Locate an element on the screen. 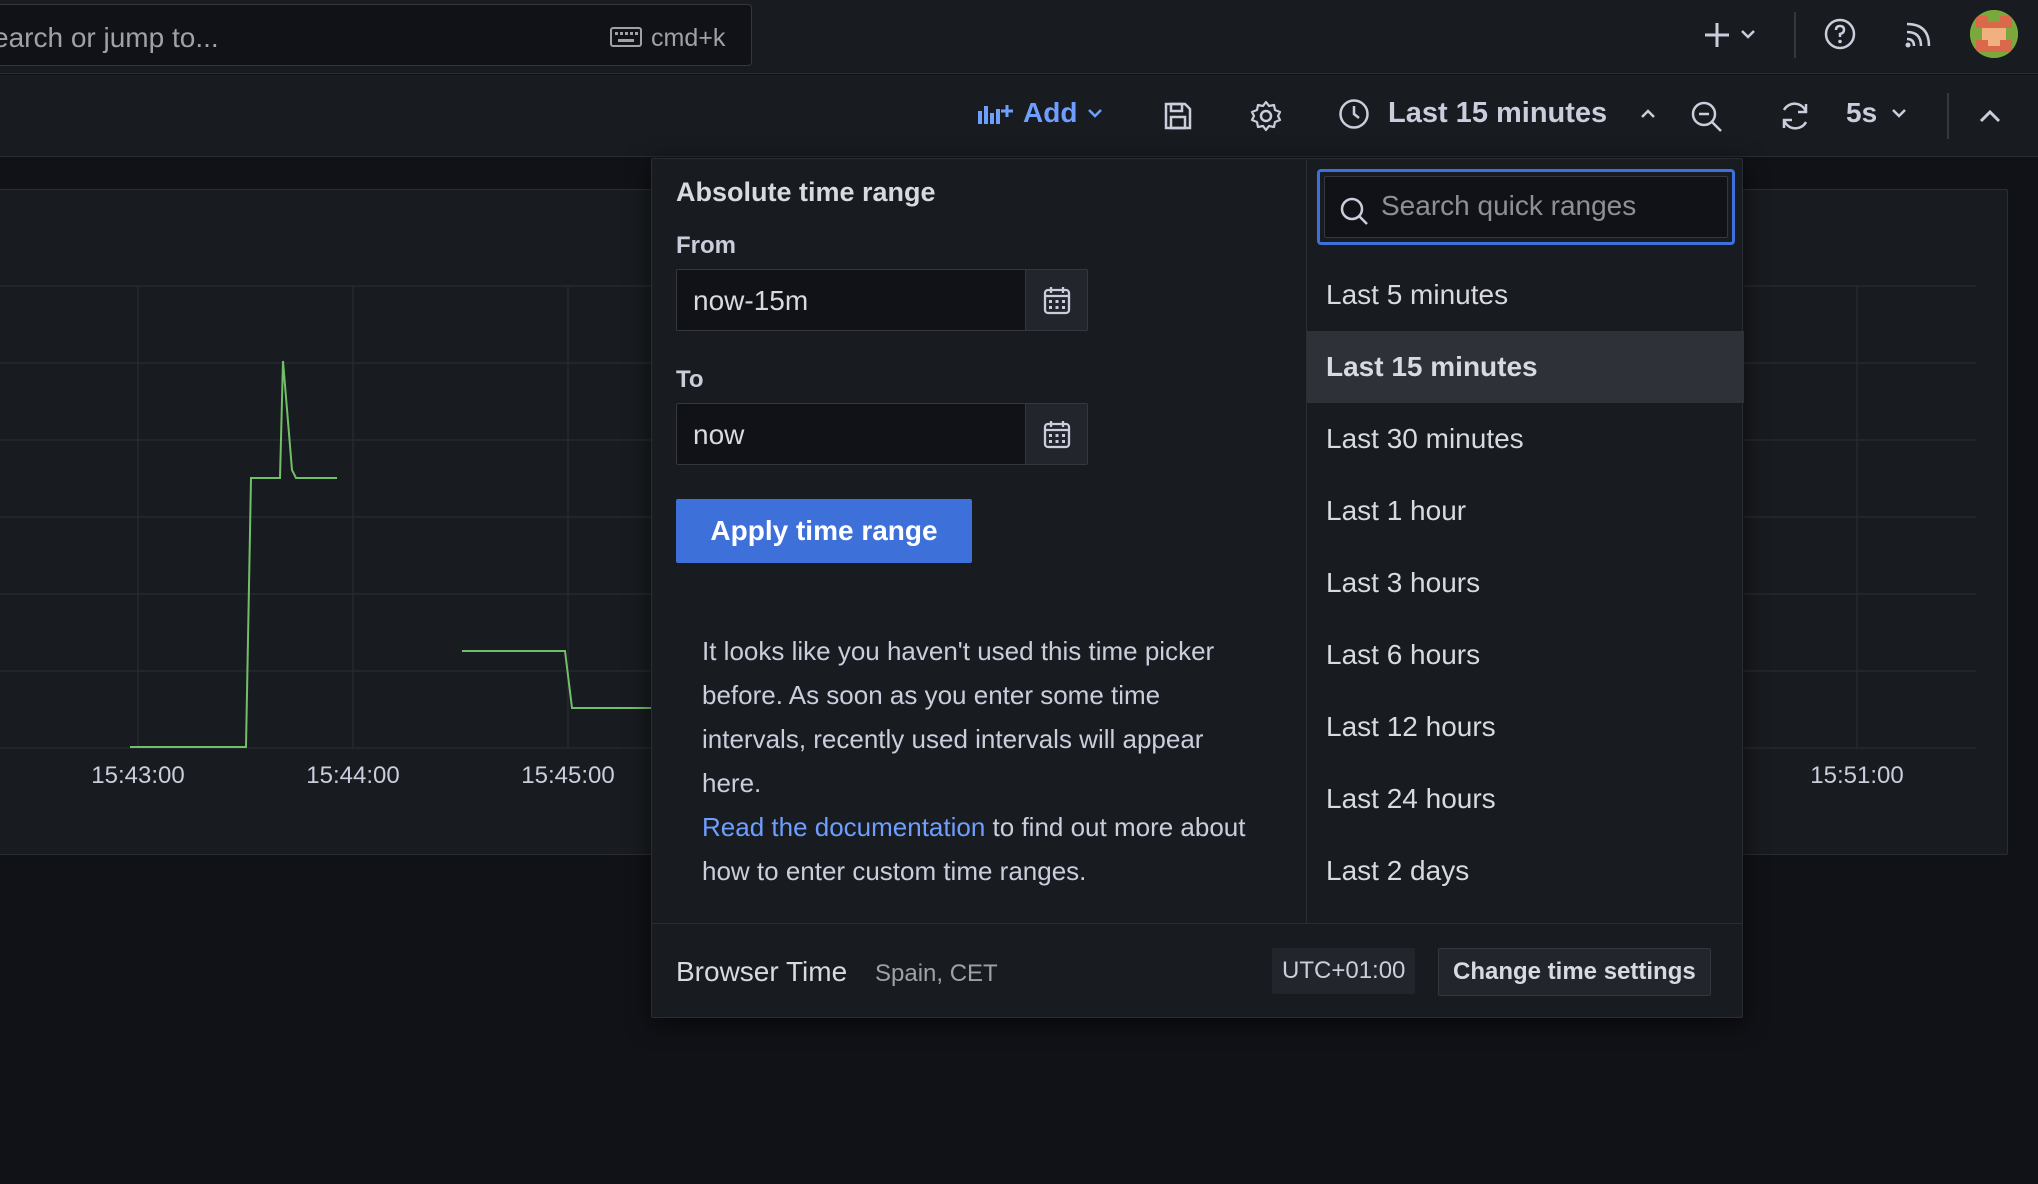 The width and height of the screenshot is (2038, 1184). quick-range-item: Last 30 minutes is located at coordinates (1525, 439).